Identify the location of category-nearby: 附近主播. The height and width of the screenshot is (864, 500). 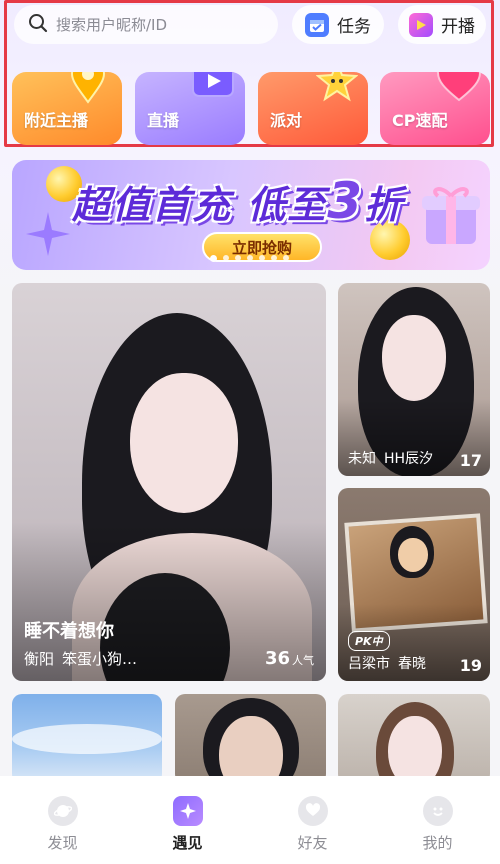
(67, 108).